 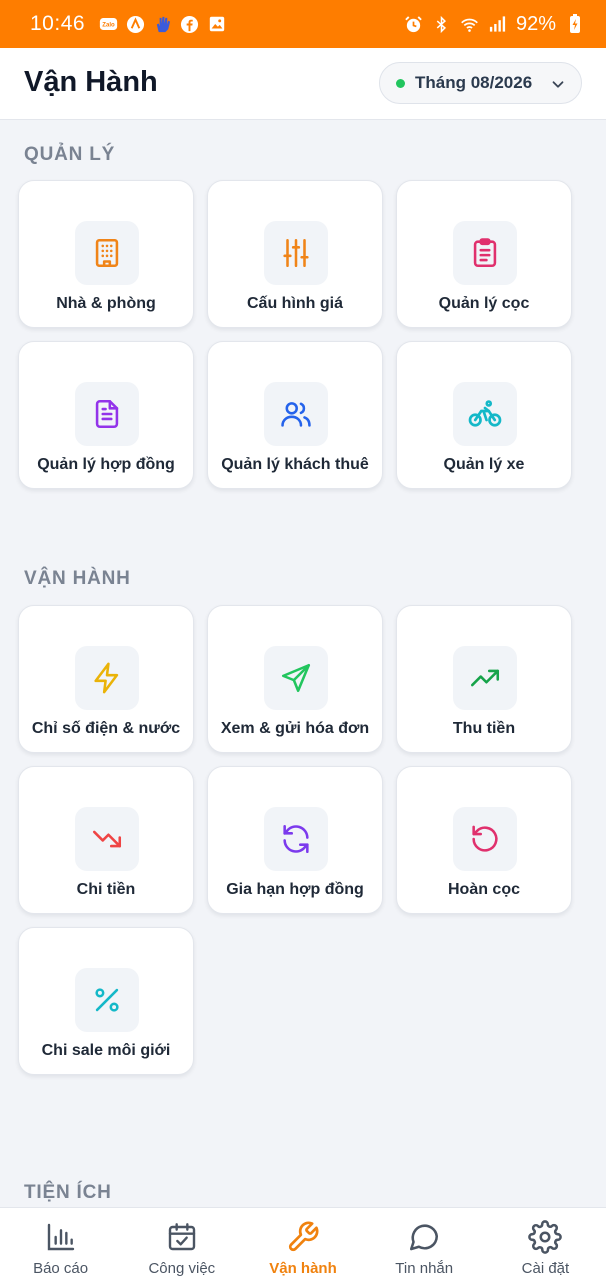 I want to click on card-nha-phong: Nhà & phòng, so click(x=106, y=254).